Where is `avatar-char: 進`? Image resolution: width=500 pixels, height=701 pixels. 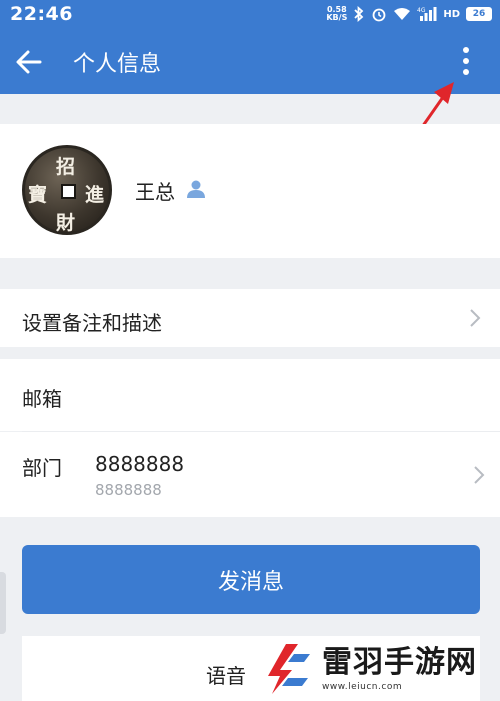
avatar-char: 進 is located at coordinates (95, 195).